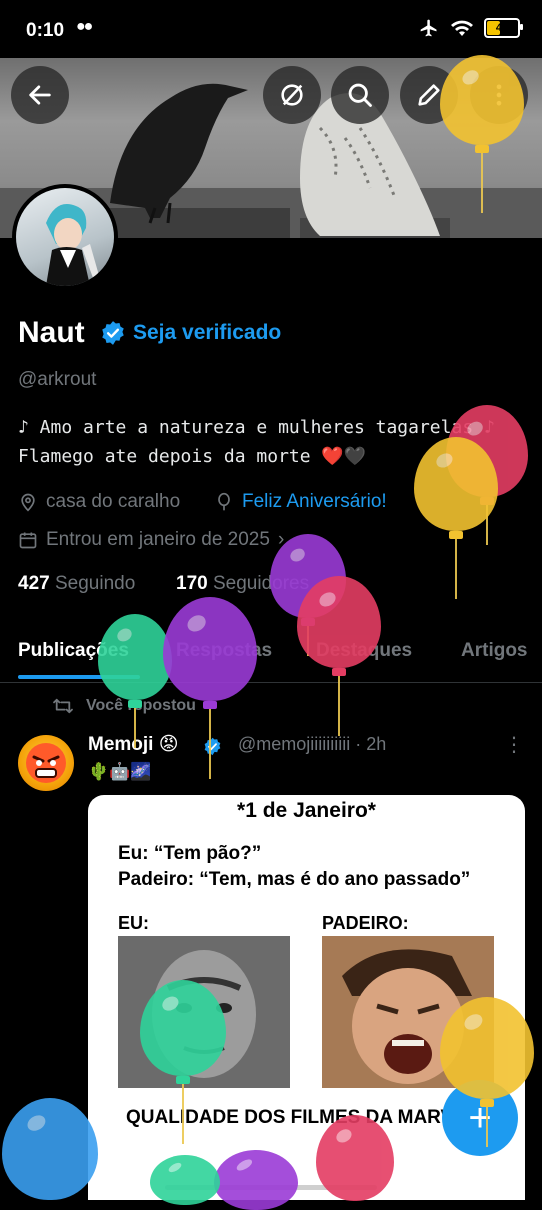 The height and width of the screenshot is (1210, 542). I want to click on edit-button, so click(429, 95).